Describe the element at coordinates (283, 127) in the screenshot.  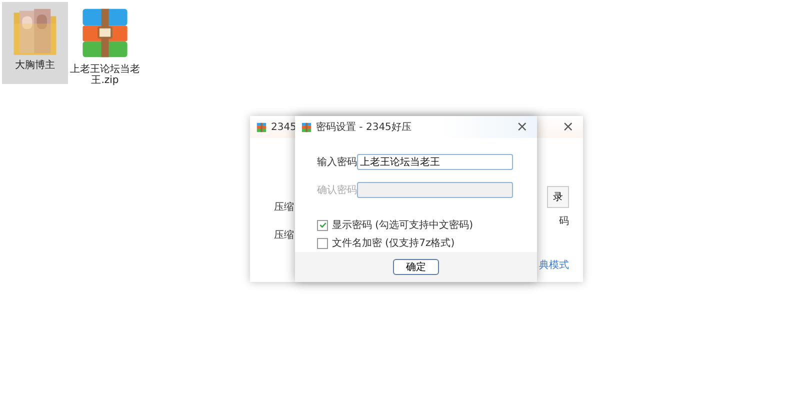
I see `window-title: 2345` at that location.